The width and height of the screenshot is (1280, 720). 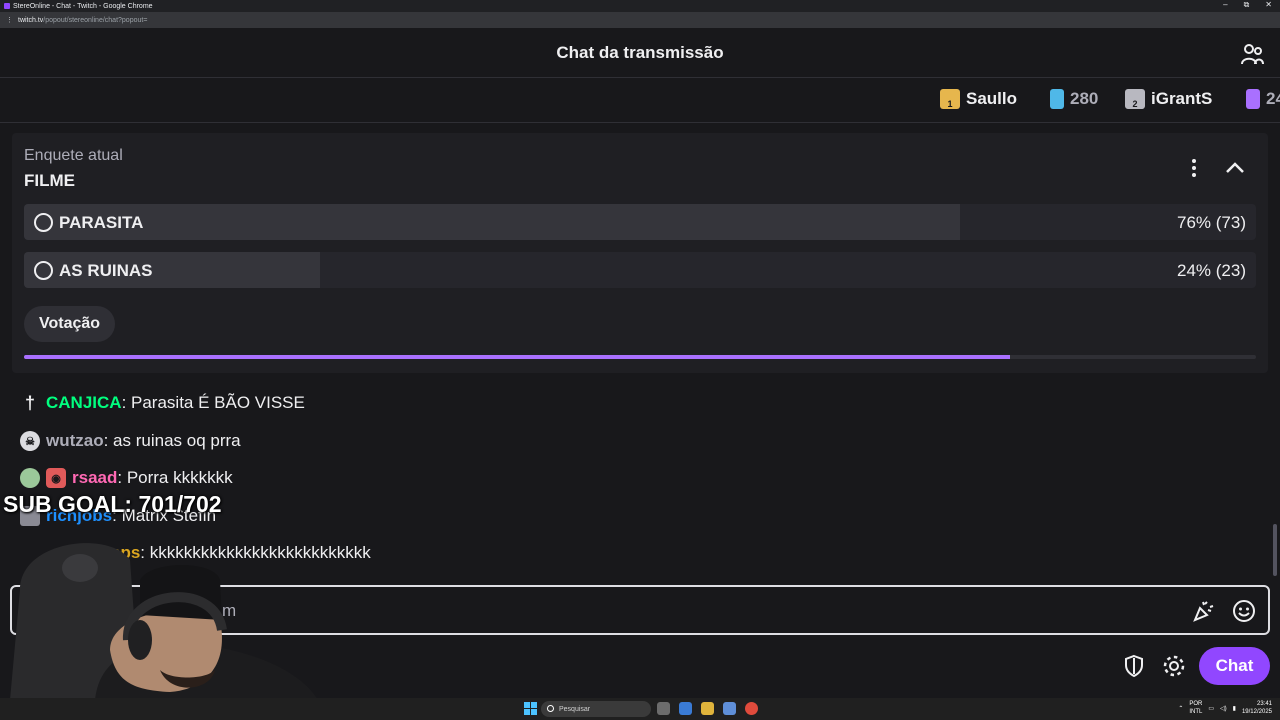 I want to click on window-controls: – ⧉ ✕, so click(x=1247, y=5).